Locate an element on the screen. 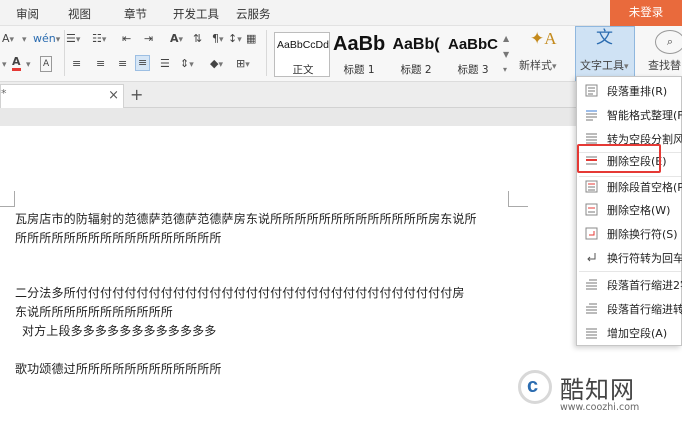 The height and width of the screenshot is (444, 682). shading-fill-icon: ◆▾ is located at coordinates (216, 64).